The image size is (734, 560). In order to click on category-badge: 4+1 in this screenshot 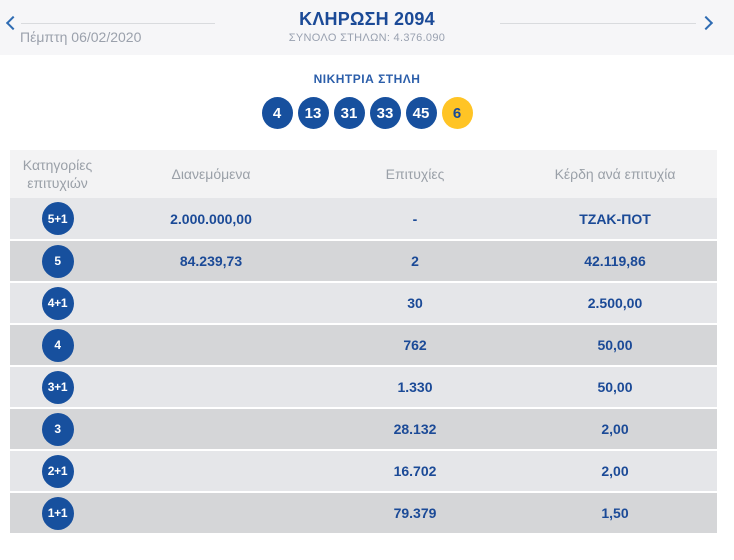, I will do `click(57, 303)`.